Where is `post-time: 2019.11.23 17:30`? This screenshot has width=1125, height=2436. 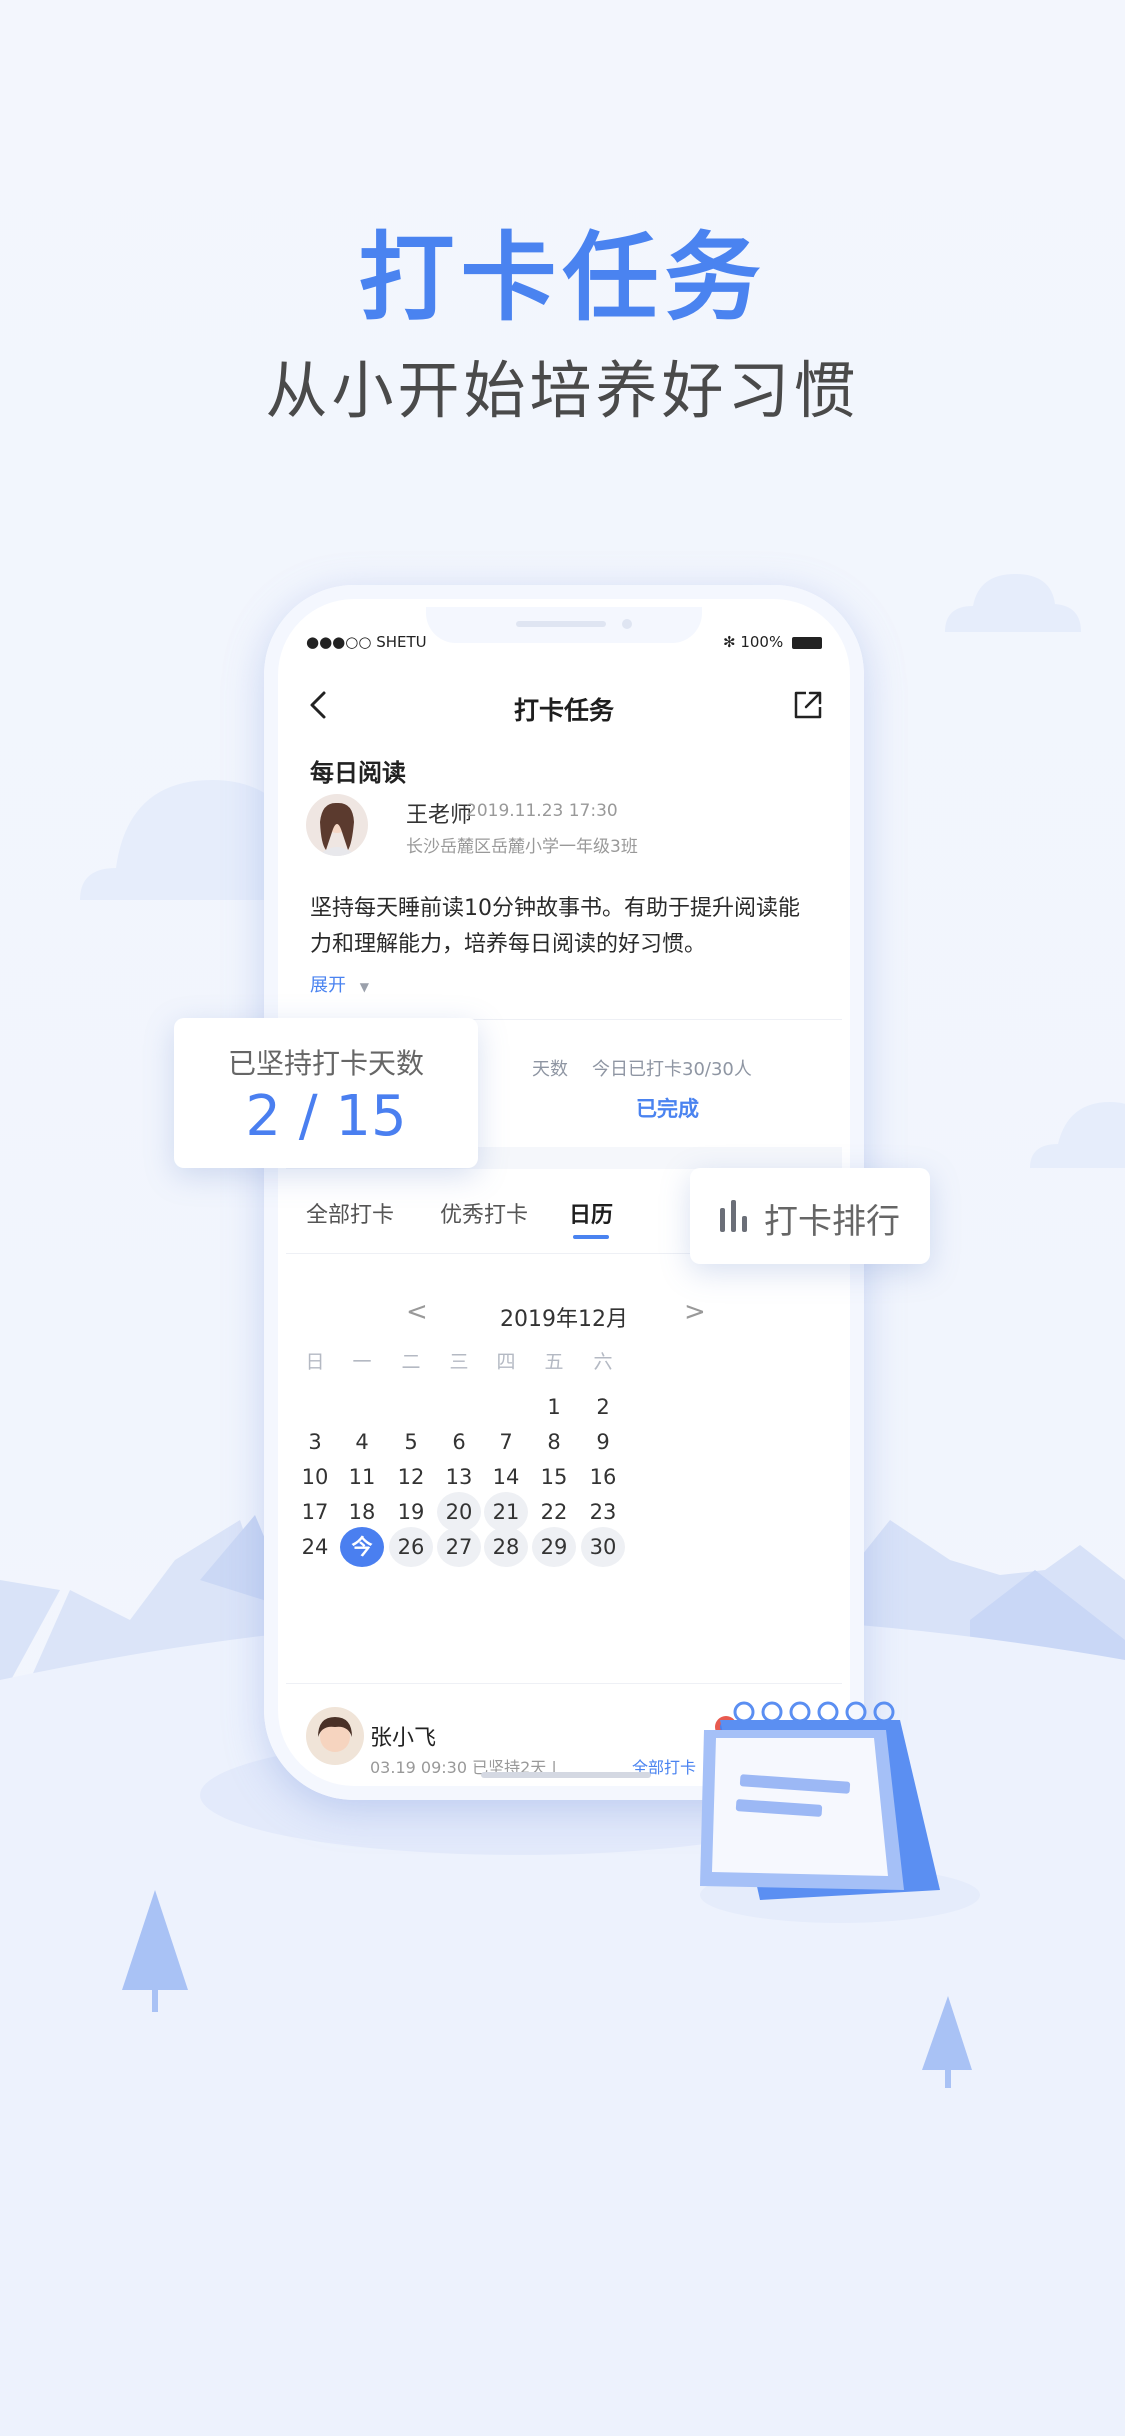 post-time: 2019.11.23 17:30 is located at coordinates (542, 811).